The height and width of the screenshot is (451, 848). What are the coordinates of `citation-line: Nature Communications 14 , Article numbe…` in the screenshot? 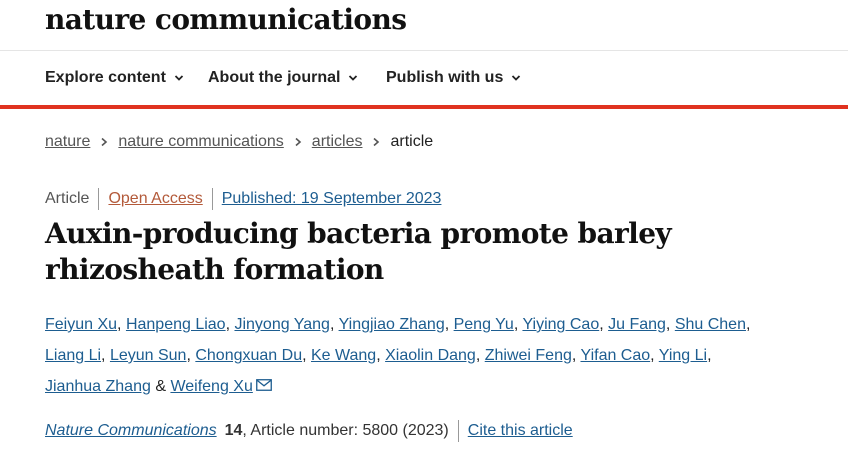 It's located at (309, 431).